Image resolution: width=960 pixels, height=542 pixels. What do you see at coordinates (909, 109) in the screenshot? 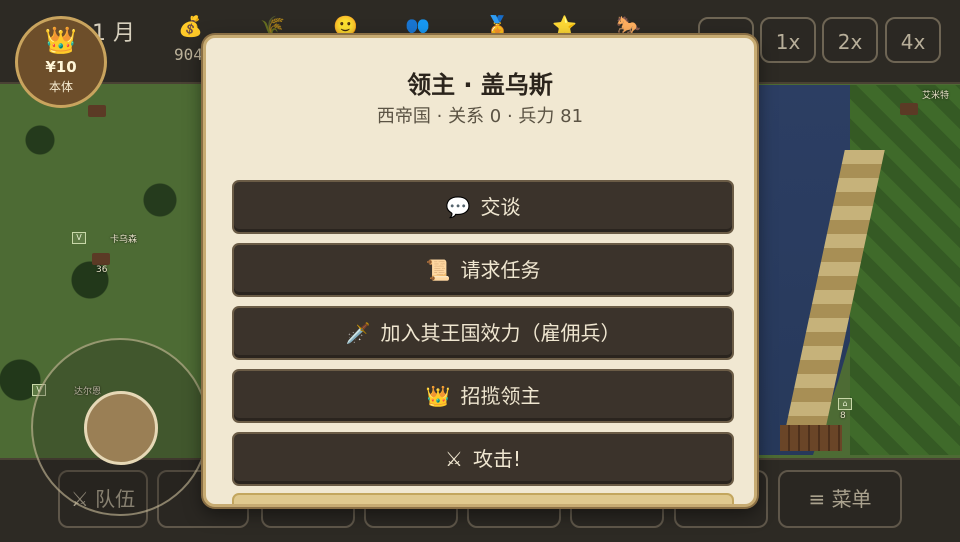
I see `castle-building` at bounding box center [909, 109].